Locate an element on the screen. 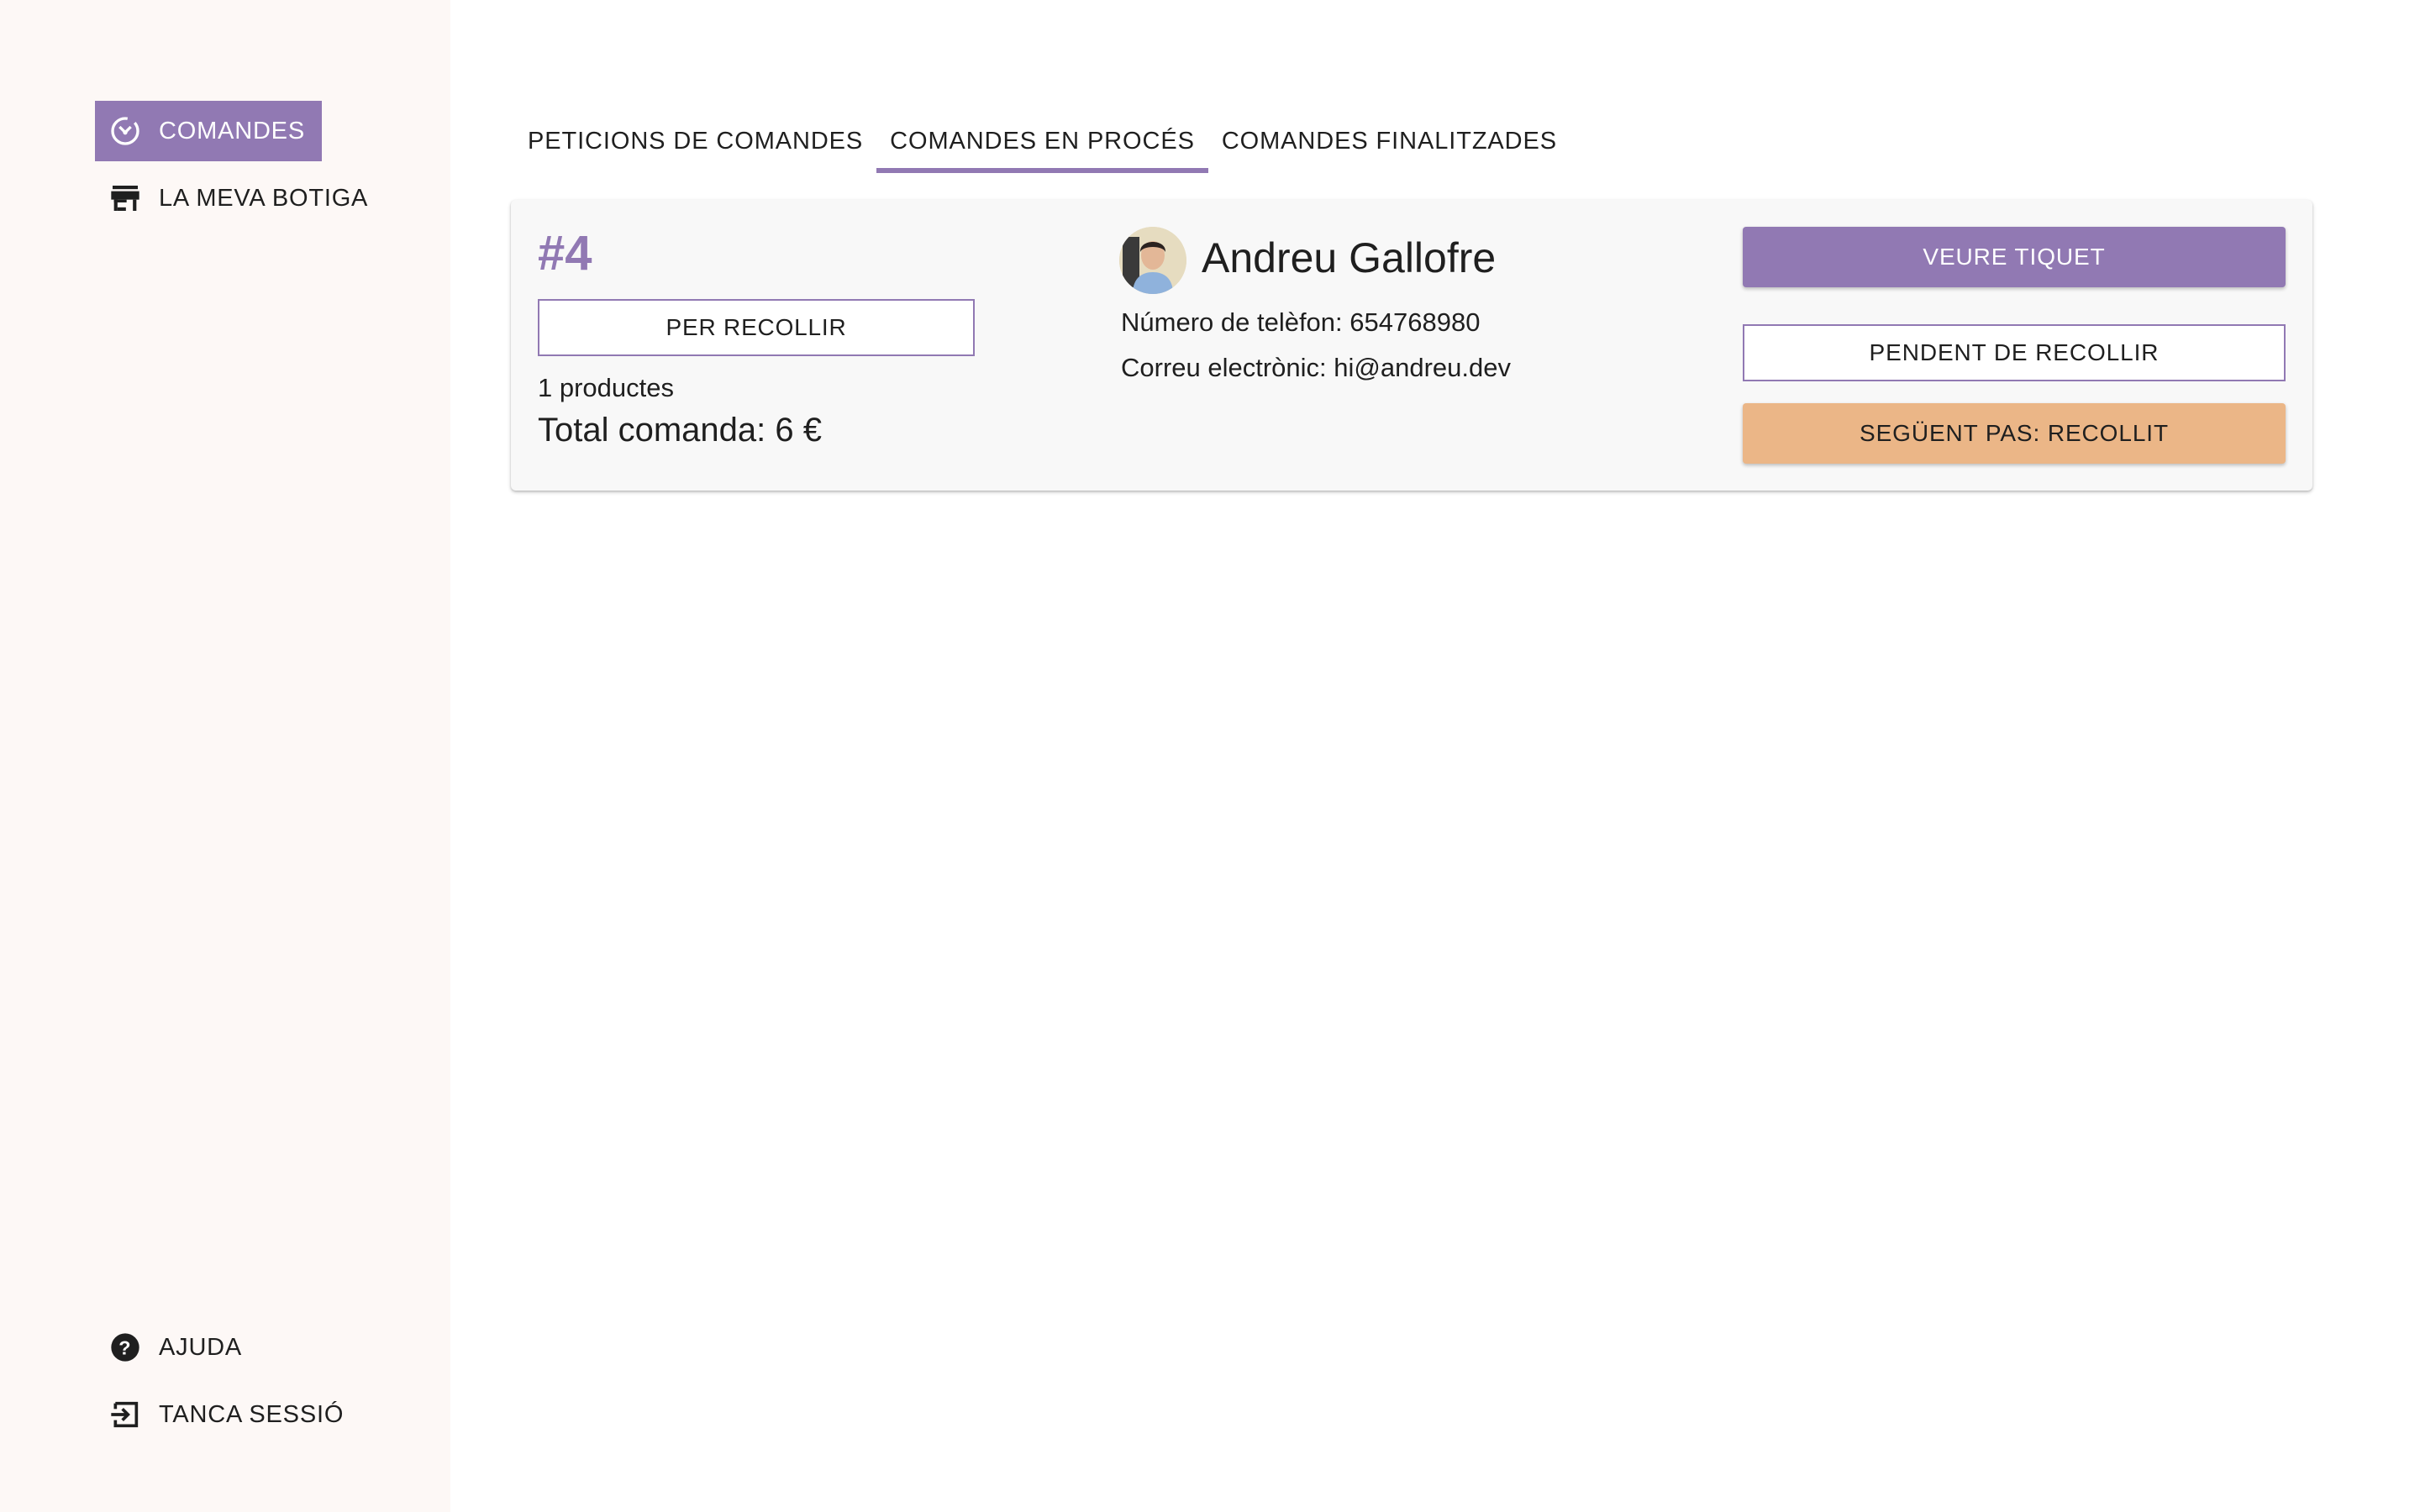 Image resolution: width=2420 pixels, height=1512 pixels. orders-timer-icon is located at coordinates (125, 131).